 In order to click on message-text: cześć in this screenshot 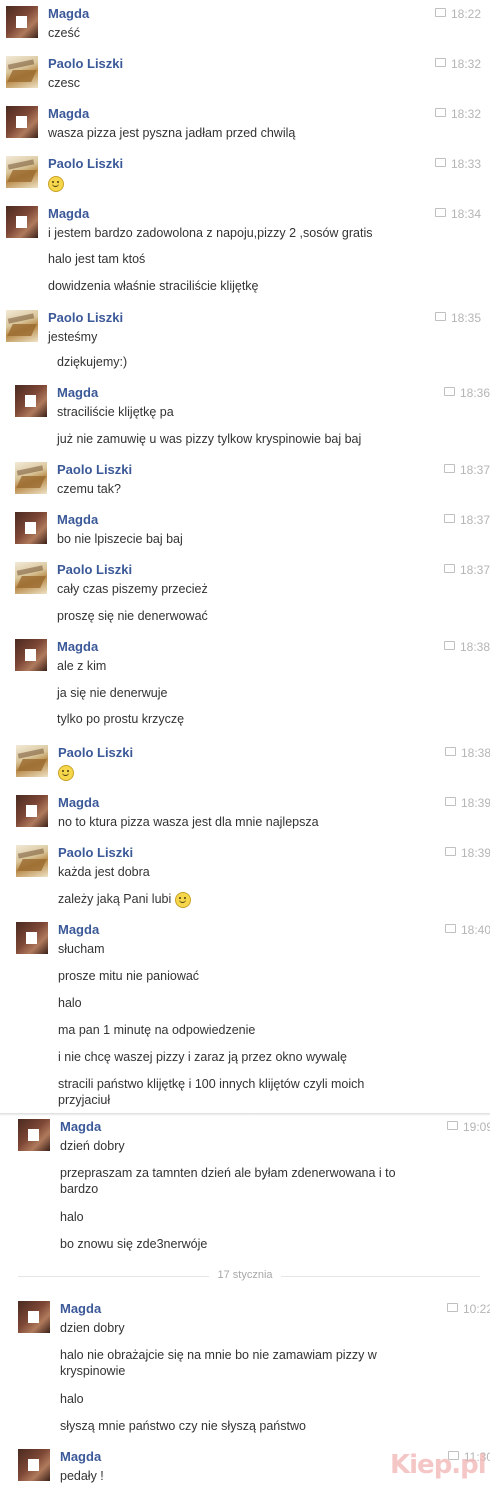, I will do `click(64, 33)`.